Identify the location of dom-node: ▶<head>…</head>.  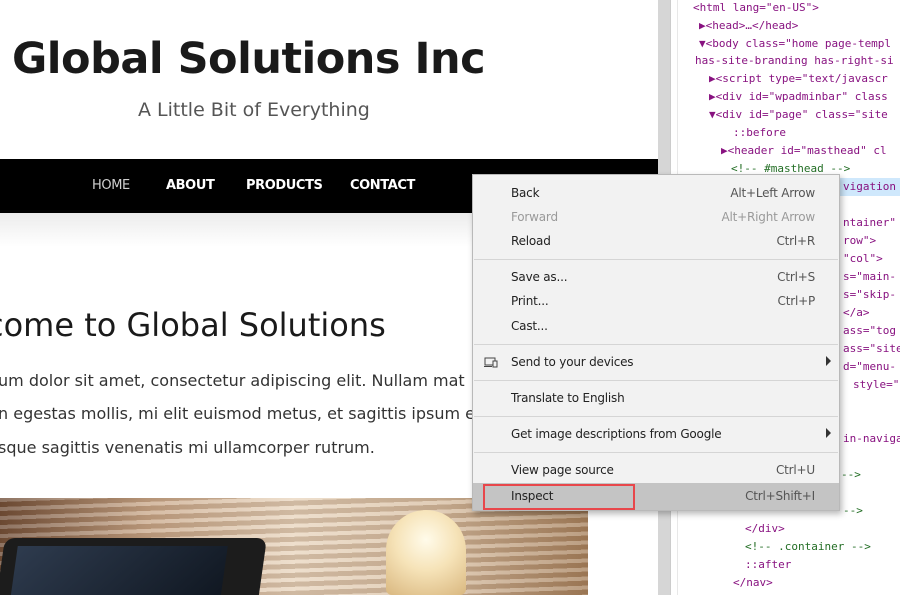
(748, 26).